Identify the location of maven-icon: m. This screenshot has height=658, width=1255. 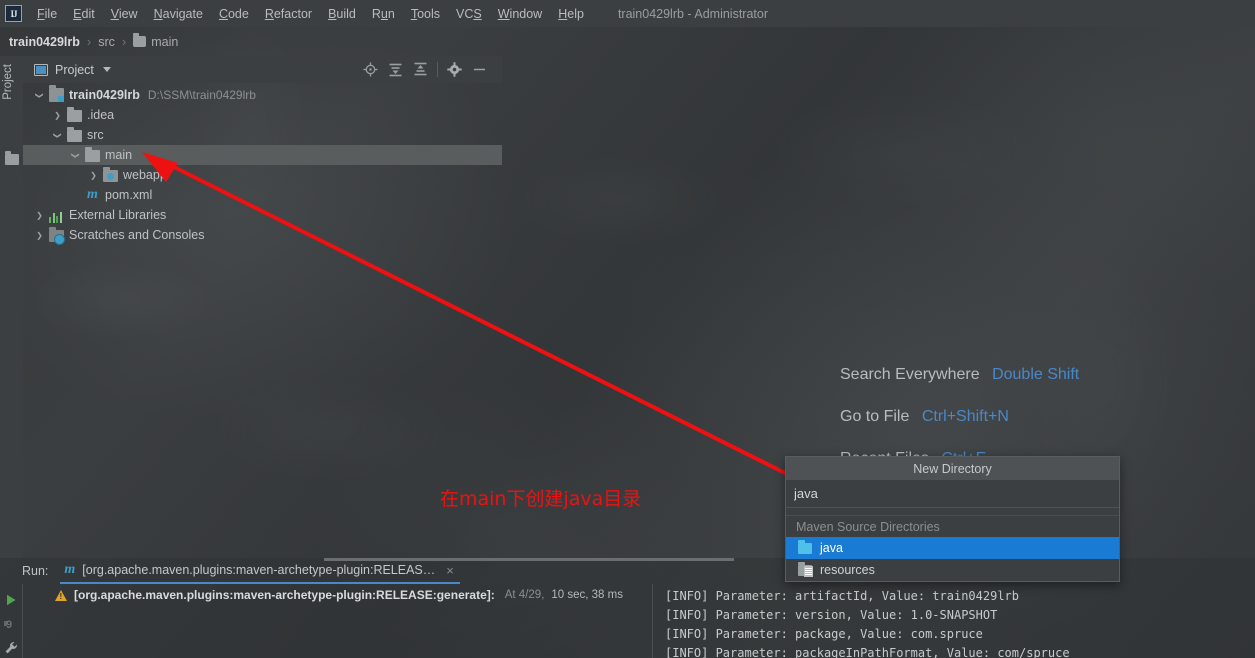
(70, 569).